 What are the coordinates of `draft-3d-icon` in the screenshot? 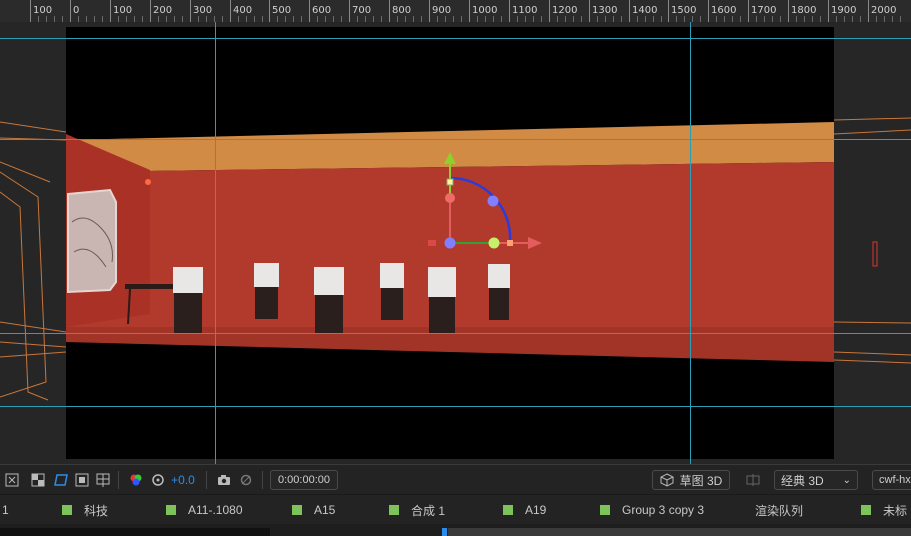 It's located at (667, 480).